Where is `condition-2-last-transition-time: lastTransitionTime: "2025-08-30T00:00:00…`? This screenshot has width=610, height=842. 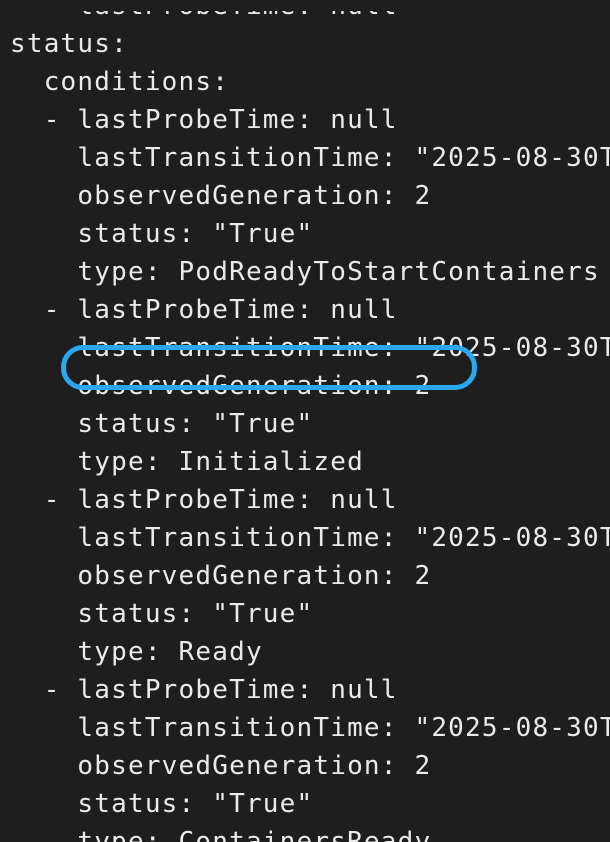
condition-2-last-transition-time: lastTransitionTime: "2025-08-30T00:00:00… is located at coordinates (343, 348).